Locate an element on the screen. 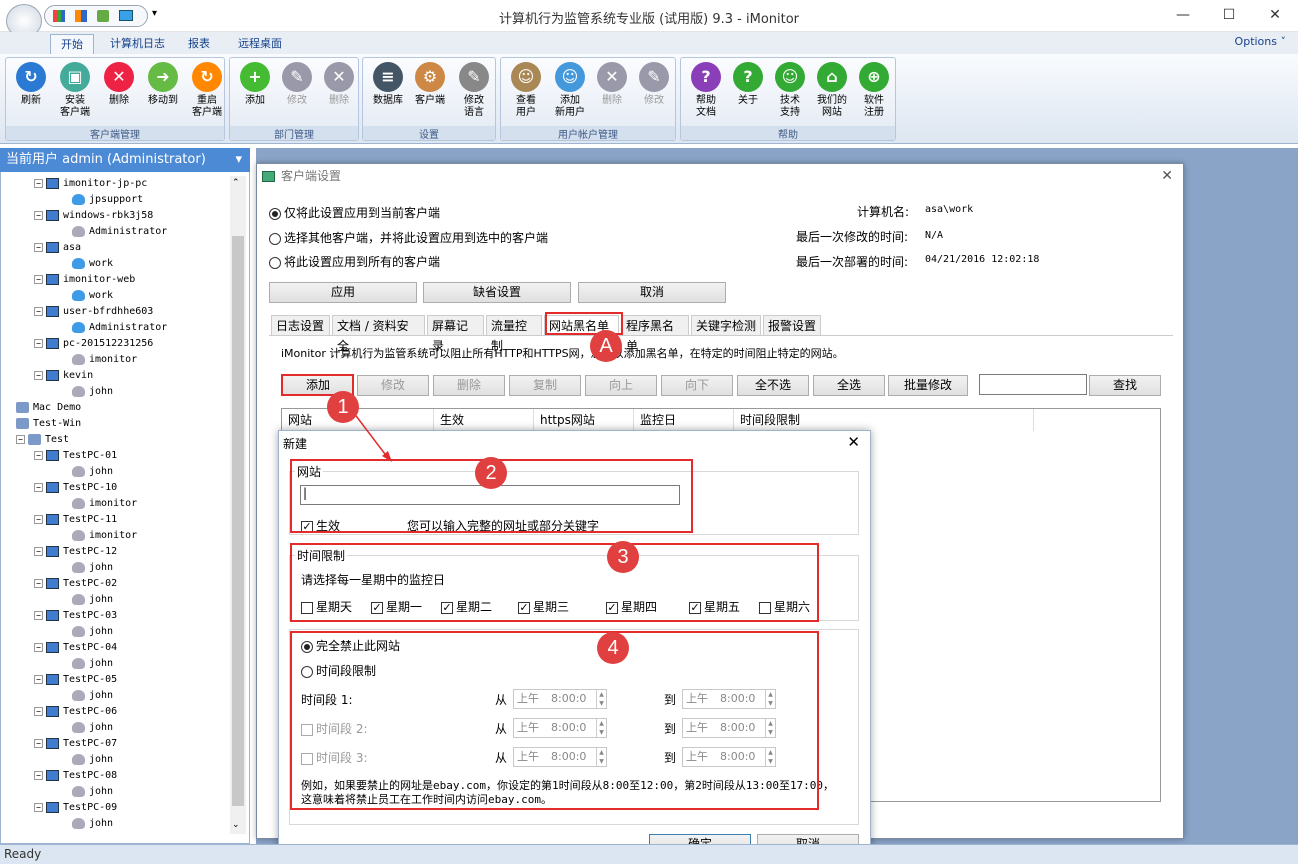  dialog-close-icon: ✕ is located at coordinates (1167, 176).